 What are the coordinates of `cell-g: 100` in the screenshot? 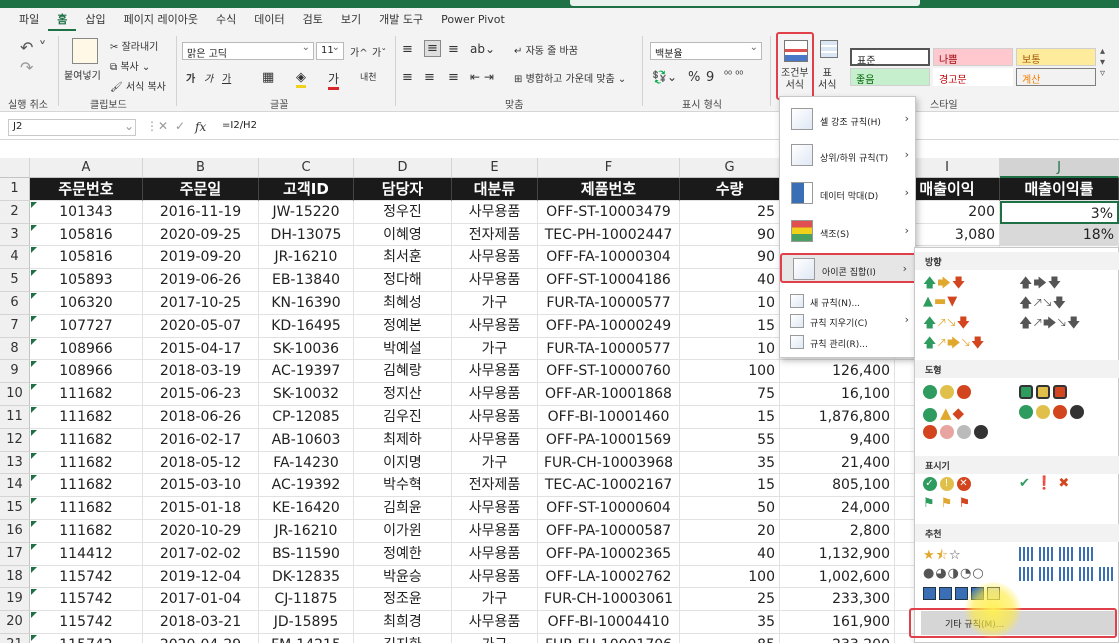 It's located at (730, 372).